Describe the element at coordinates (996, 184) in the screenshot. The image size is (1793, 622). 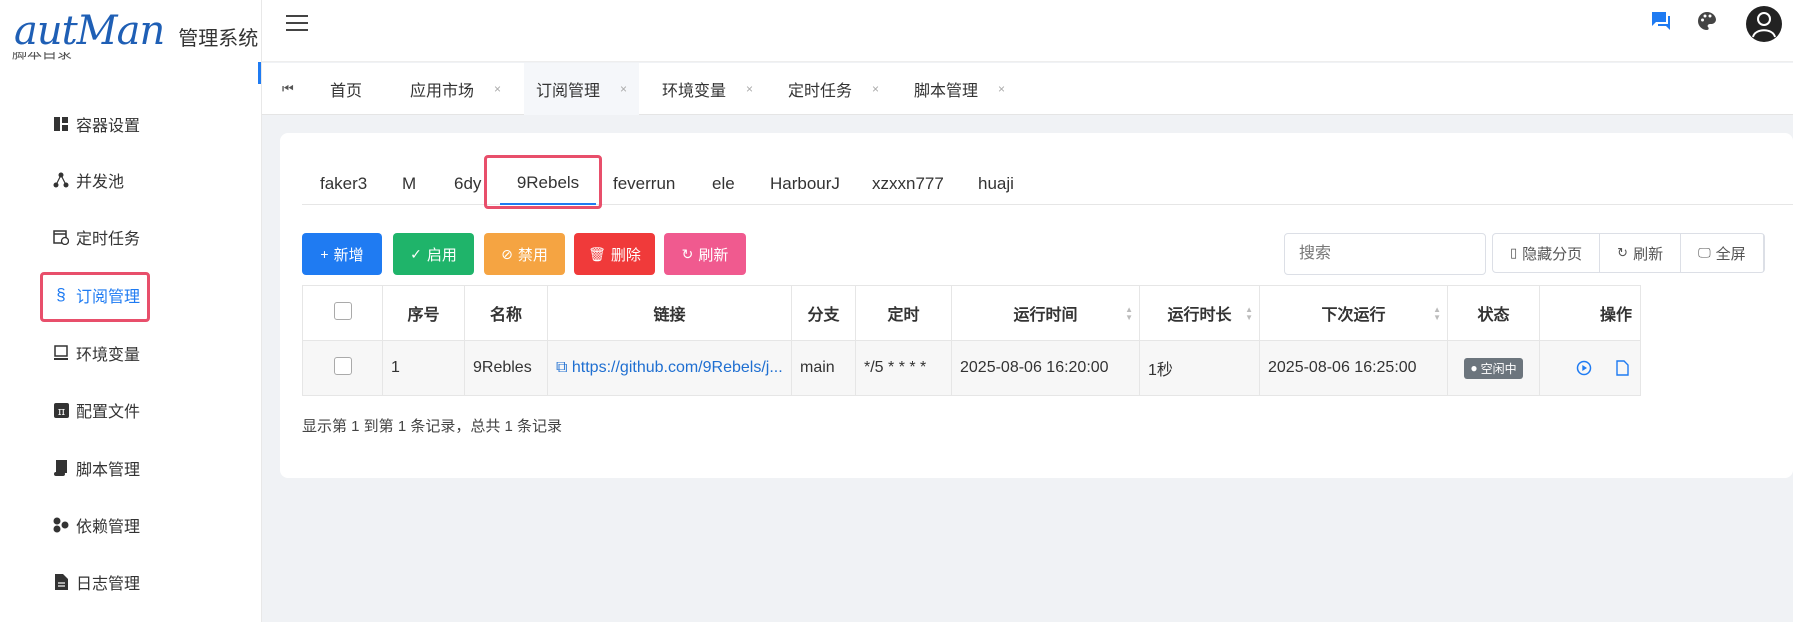
I see `subtab: huaji` at that location.